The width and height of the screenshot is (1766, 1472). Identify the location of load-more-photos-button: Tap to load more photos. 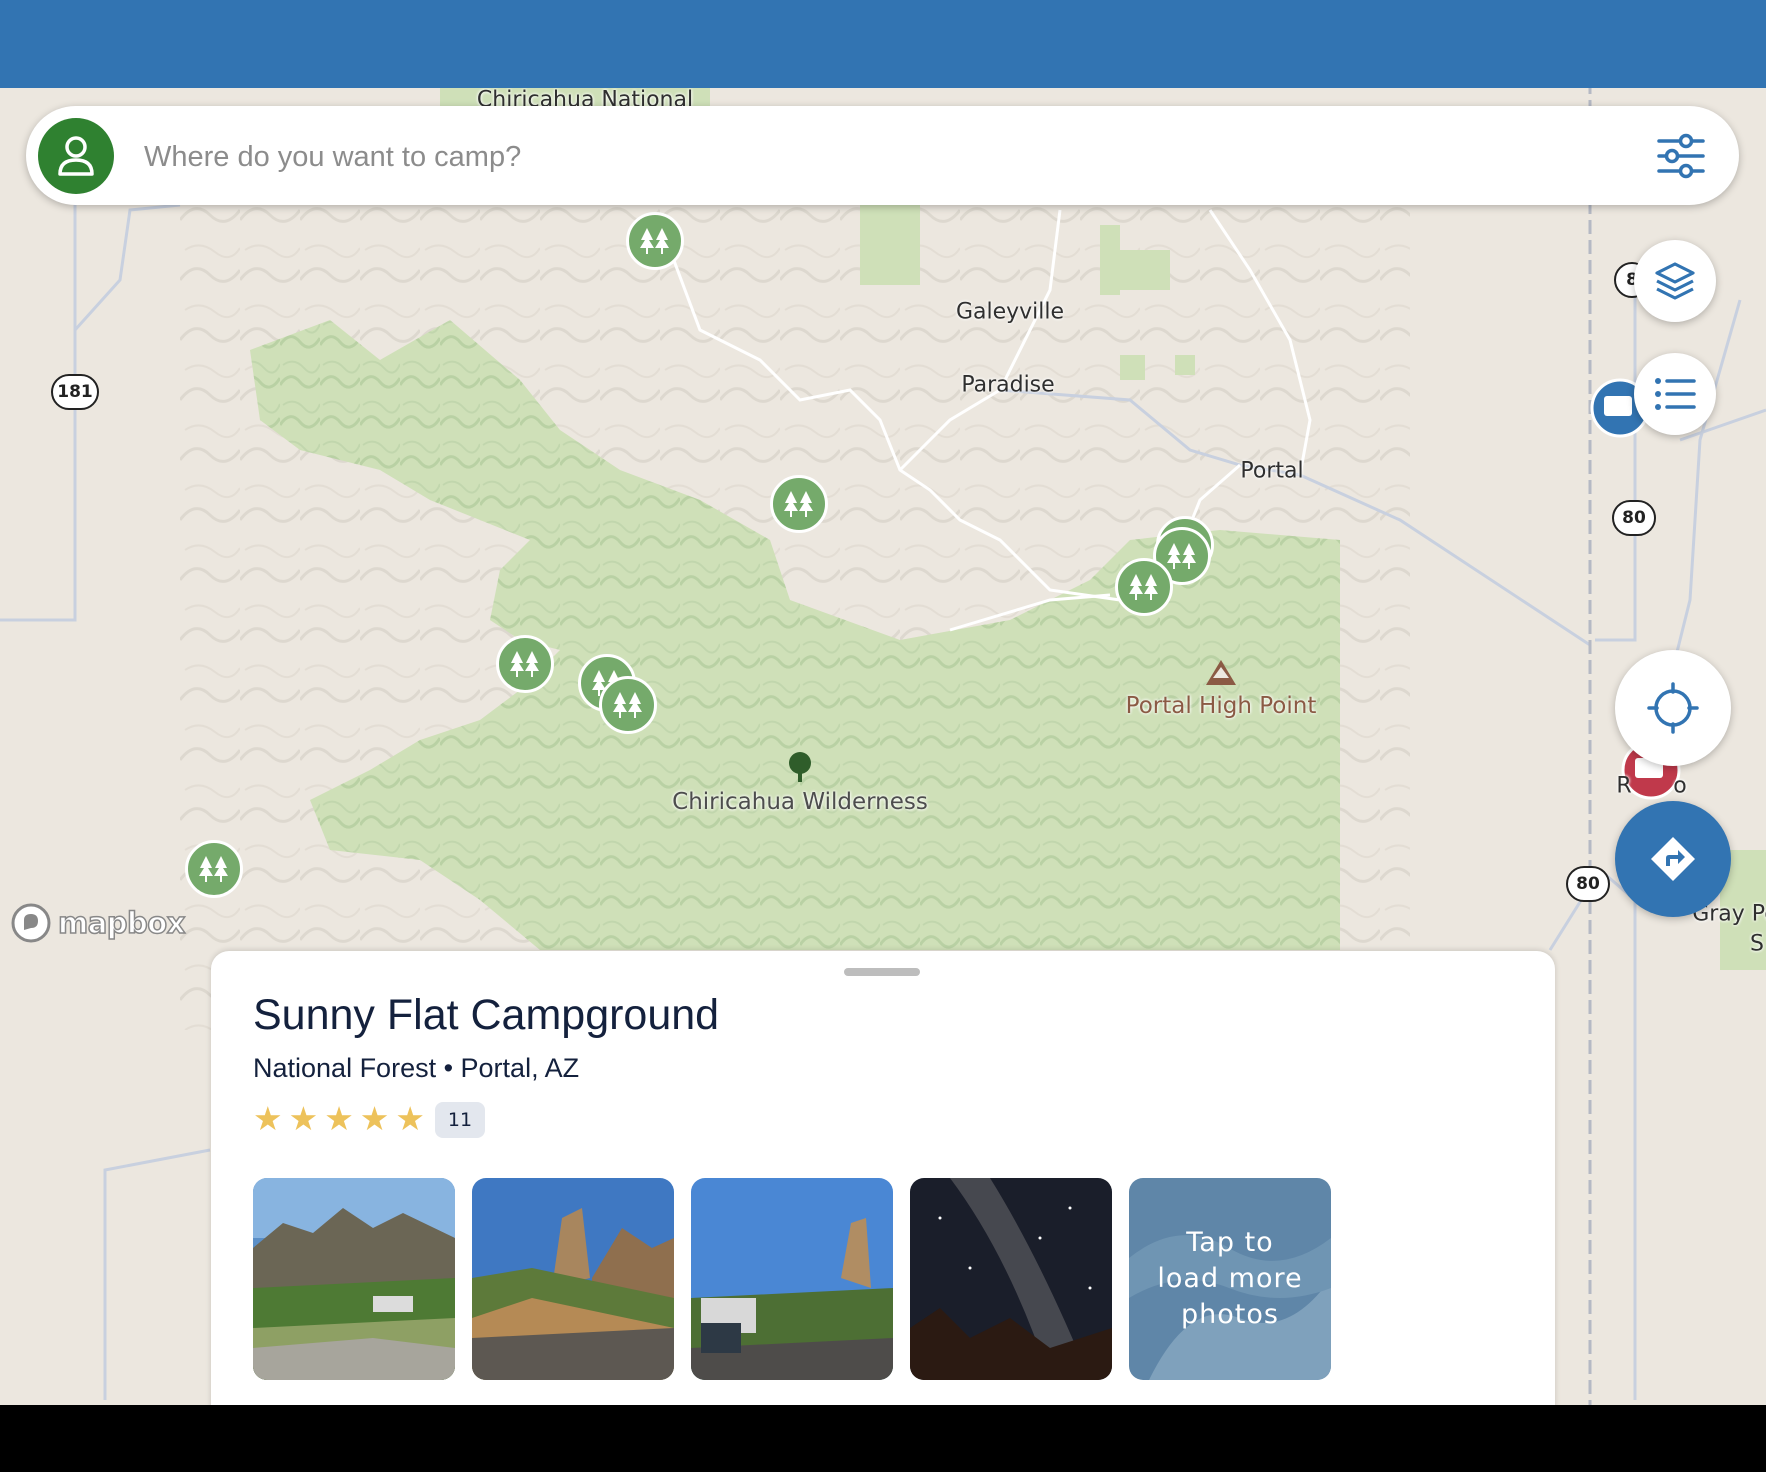
(1230, 1279).